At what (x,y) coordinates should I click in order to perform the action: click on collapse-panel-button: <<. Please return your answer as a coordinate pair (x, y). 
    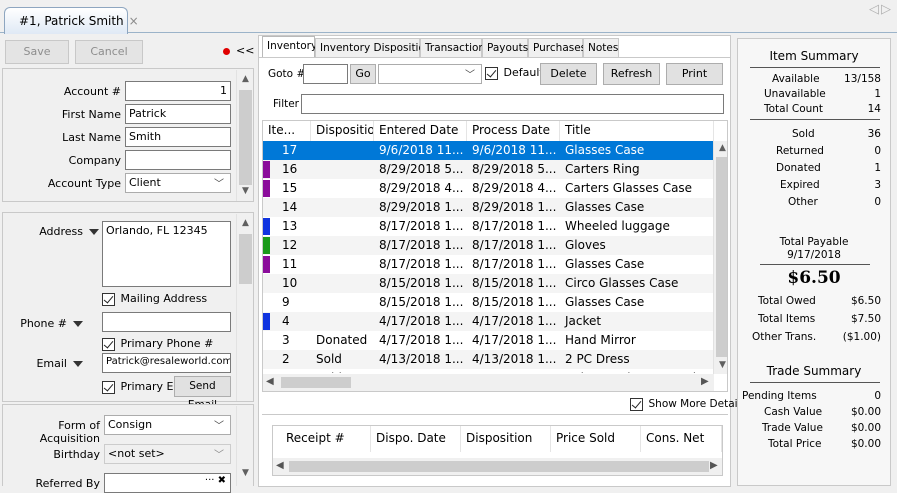
    Looking at the image, I should click on (245, 50).